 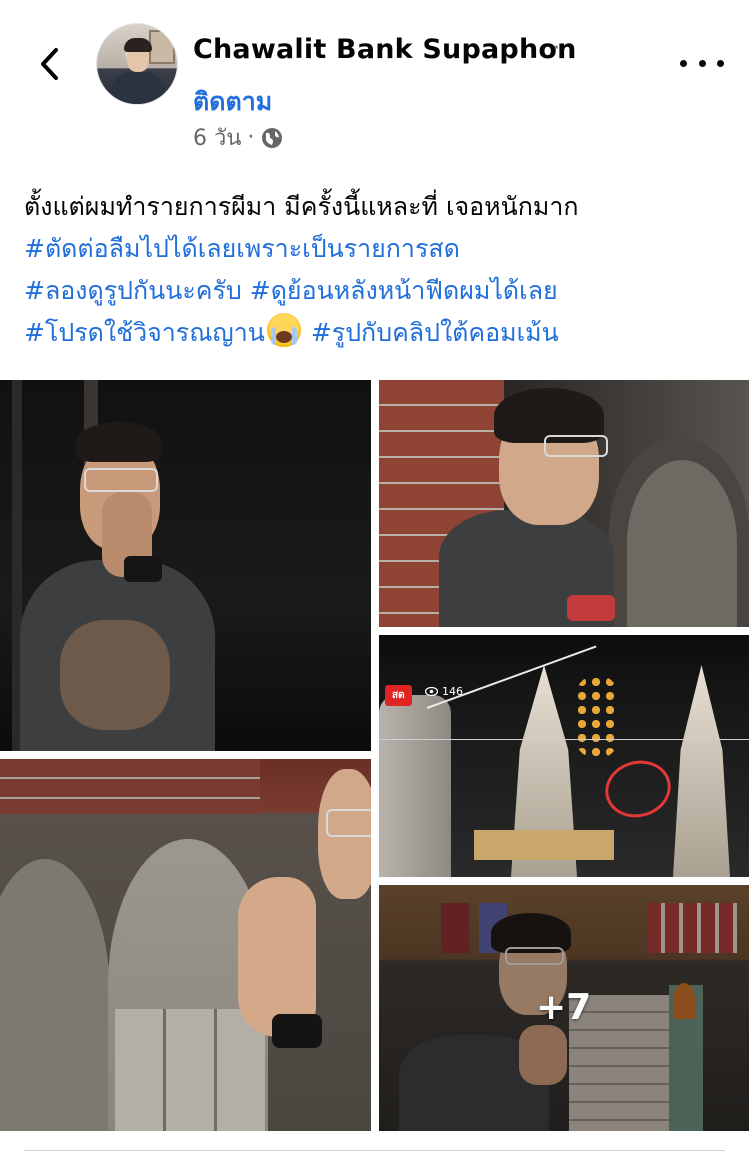 What do you see at coordinates (374, 82) in the screenshot?
I see `post-header: Chawalit Bank Supaphon · ติดตาม 6 วัน ·` at bounding box center [374, 82].